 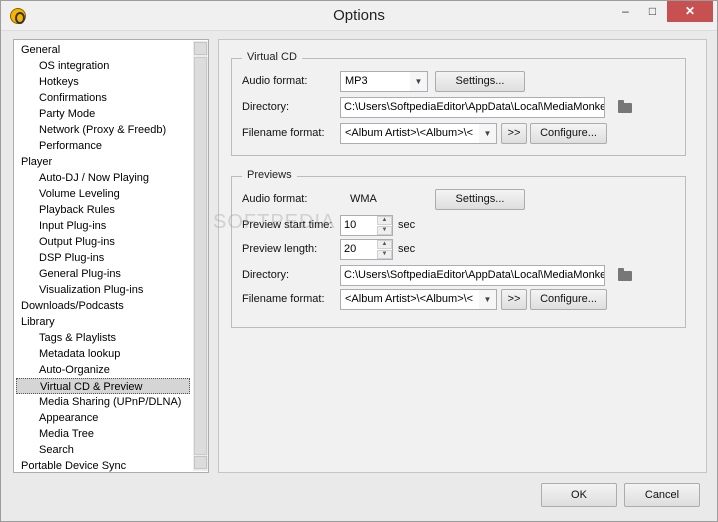 I want to click on pv-audio-format-value: WMA, so click(x=363, y=199).